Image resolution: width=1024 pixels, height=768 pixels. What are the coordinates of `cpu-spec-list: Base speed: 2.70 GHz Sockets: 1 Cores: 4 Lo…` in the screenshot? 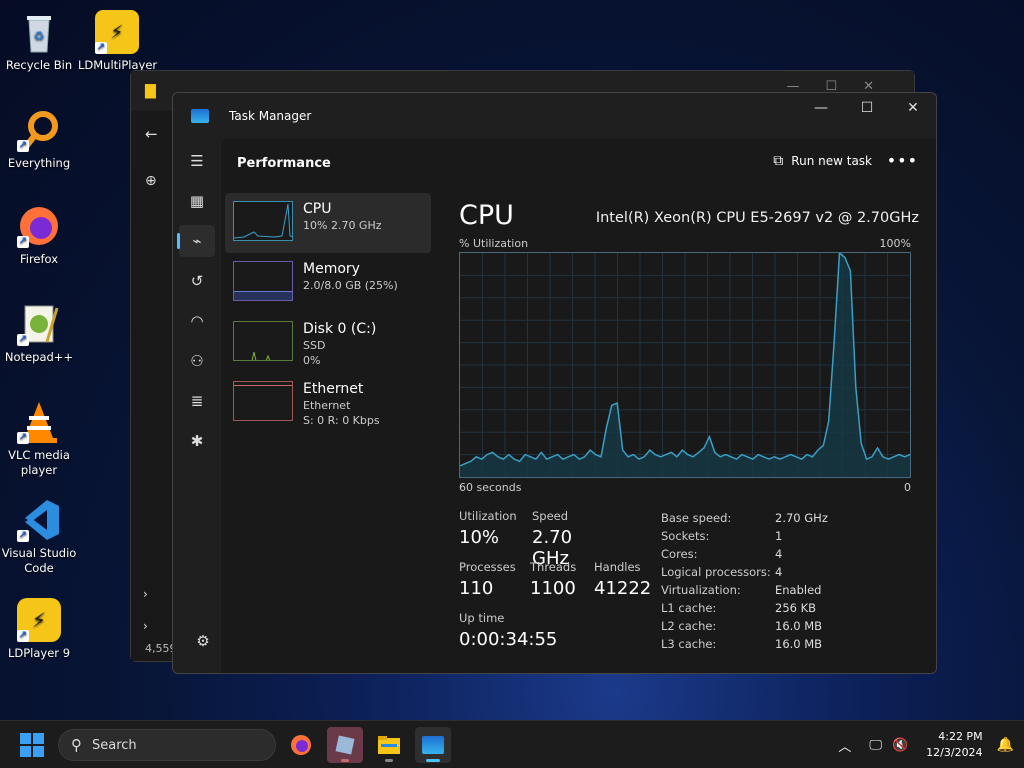 It's located at (744, 581).